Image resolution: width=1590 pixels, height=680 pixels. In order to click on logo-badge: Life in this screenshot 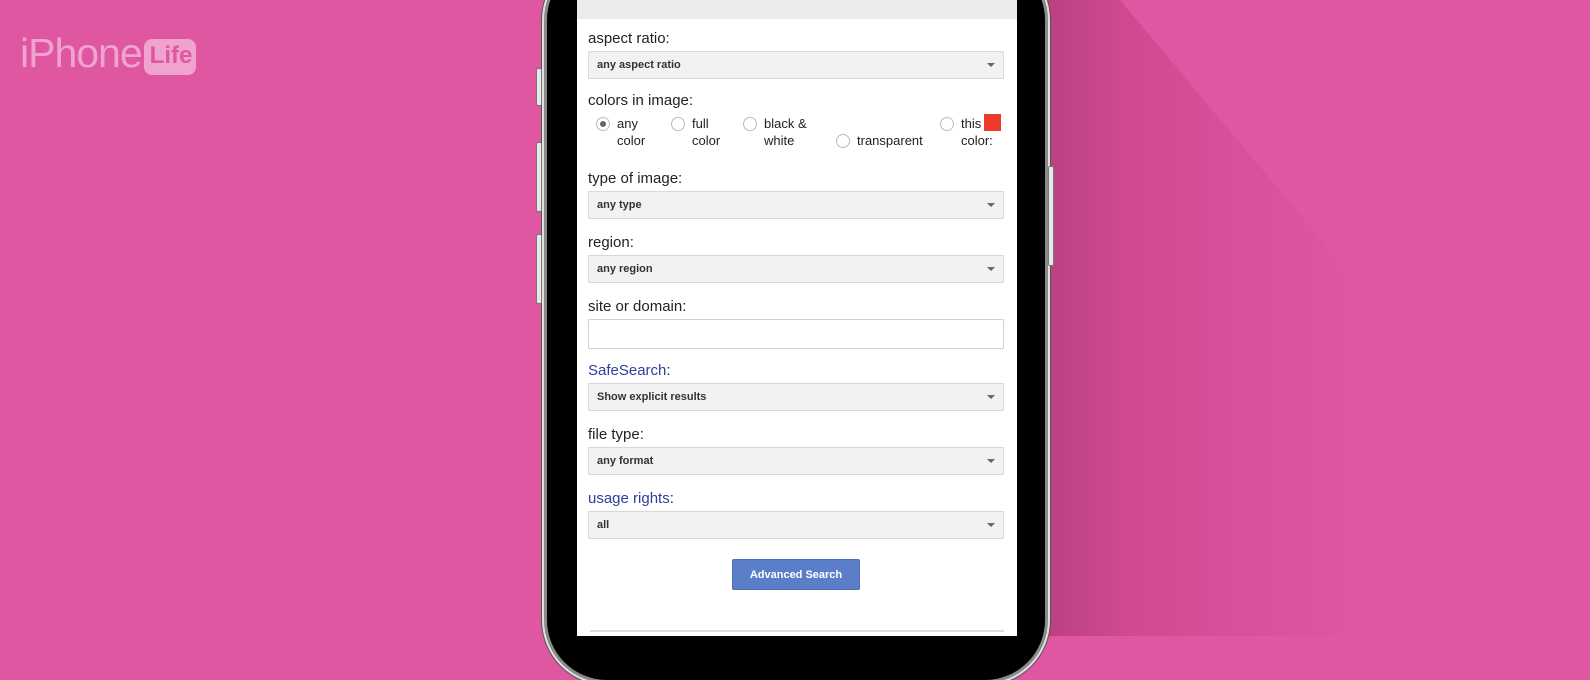, I will do `click(170, 57)`.